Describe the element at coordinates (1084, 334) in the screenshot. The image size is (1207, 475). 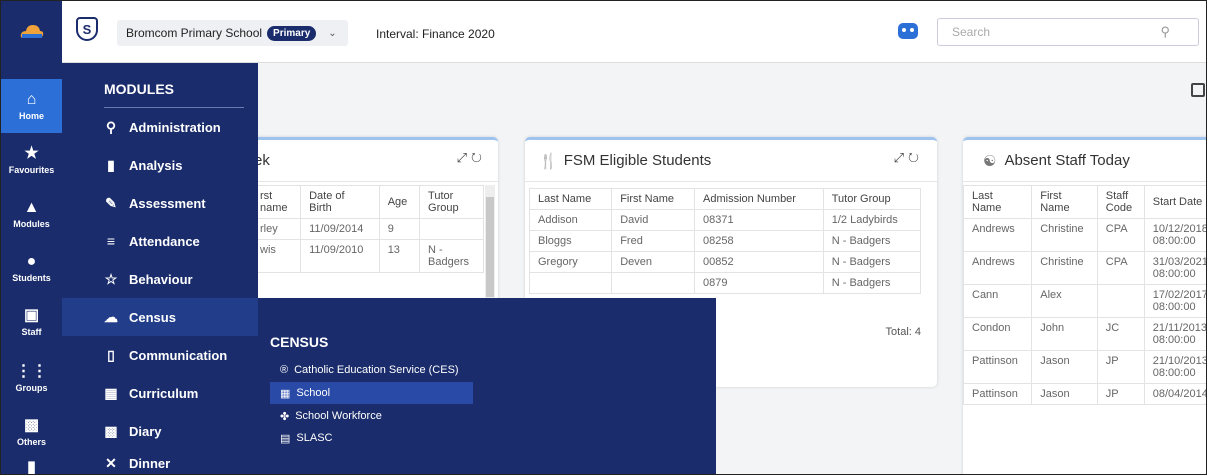
I see `table-row: Condon John JC 21/11/2013 08:00:00` at that location.